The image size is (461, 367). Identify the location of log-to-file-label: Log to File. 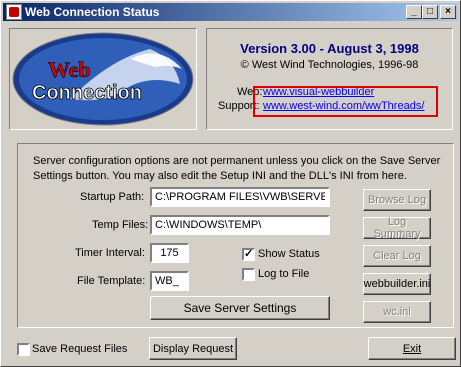
(284, 274).